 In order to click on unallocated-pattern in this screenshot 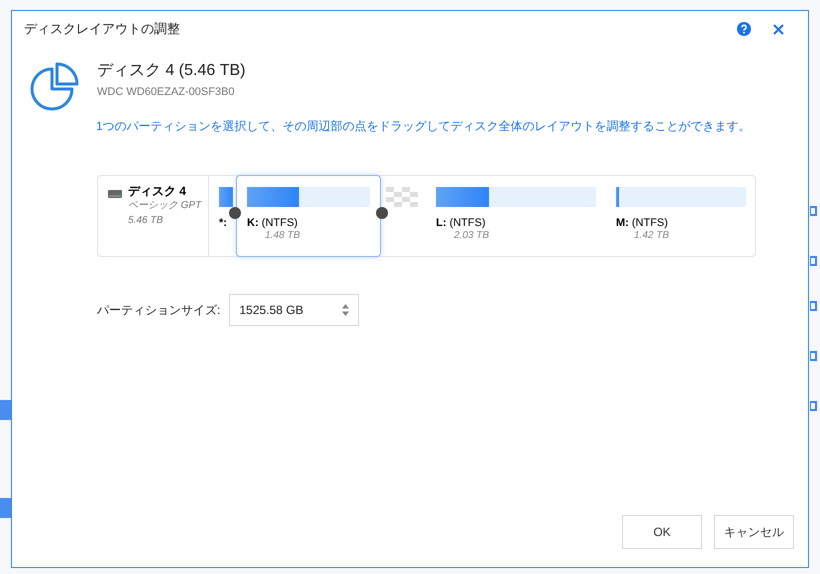, I will do `click(402, 197)`.